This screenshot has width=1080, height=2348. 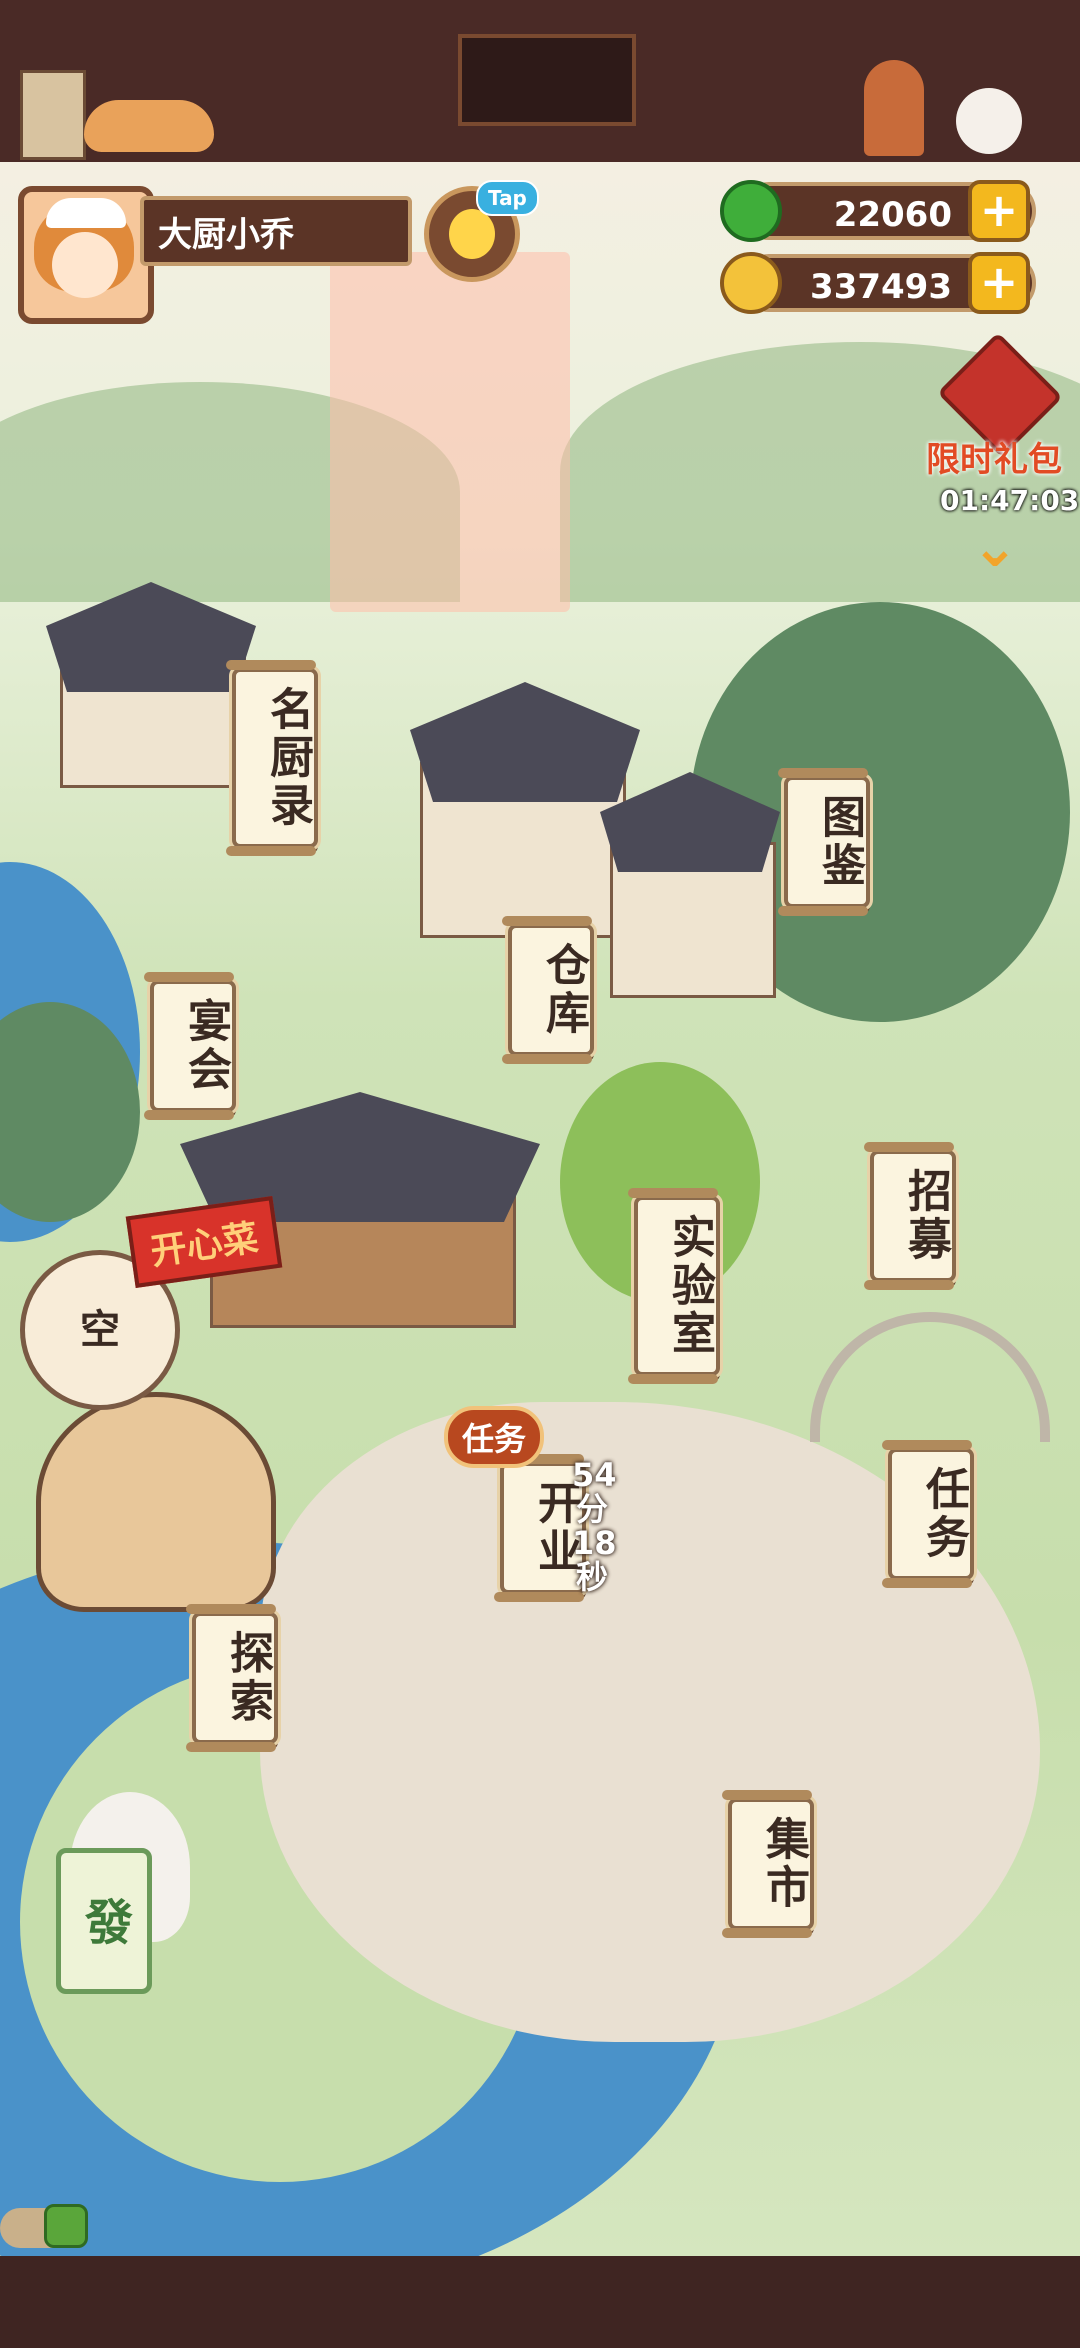 What do you see at coordinates (494, 1437) in the screenshot?
I see `task-badge: 任务` at bounding box center [494, 1437].